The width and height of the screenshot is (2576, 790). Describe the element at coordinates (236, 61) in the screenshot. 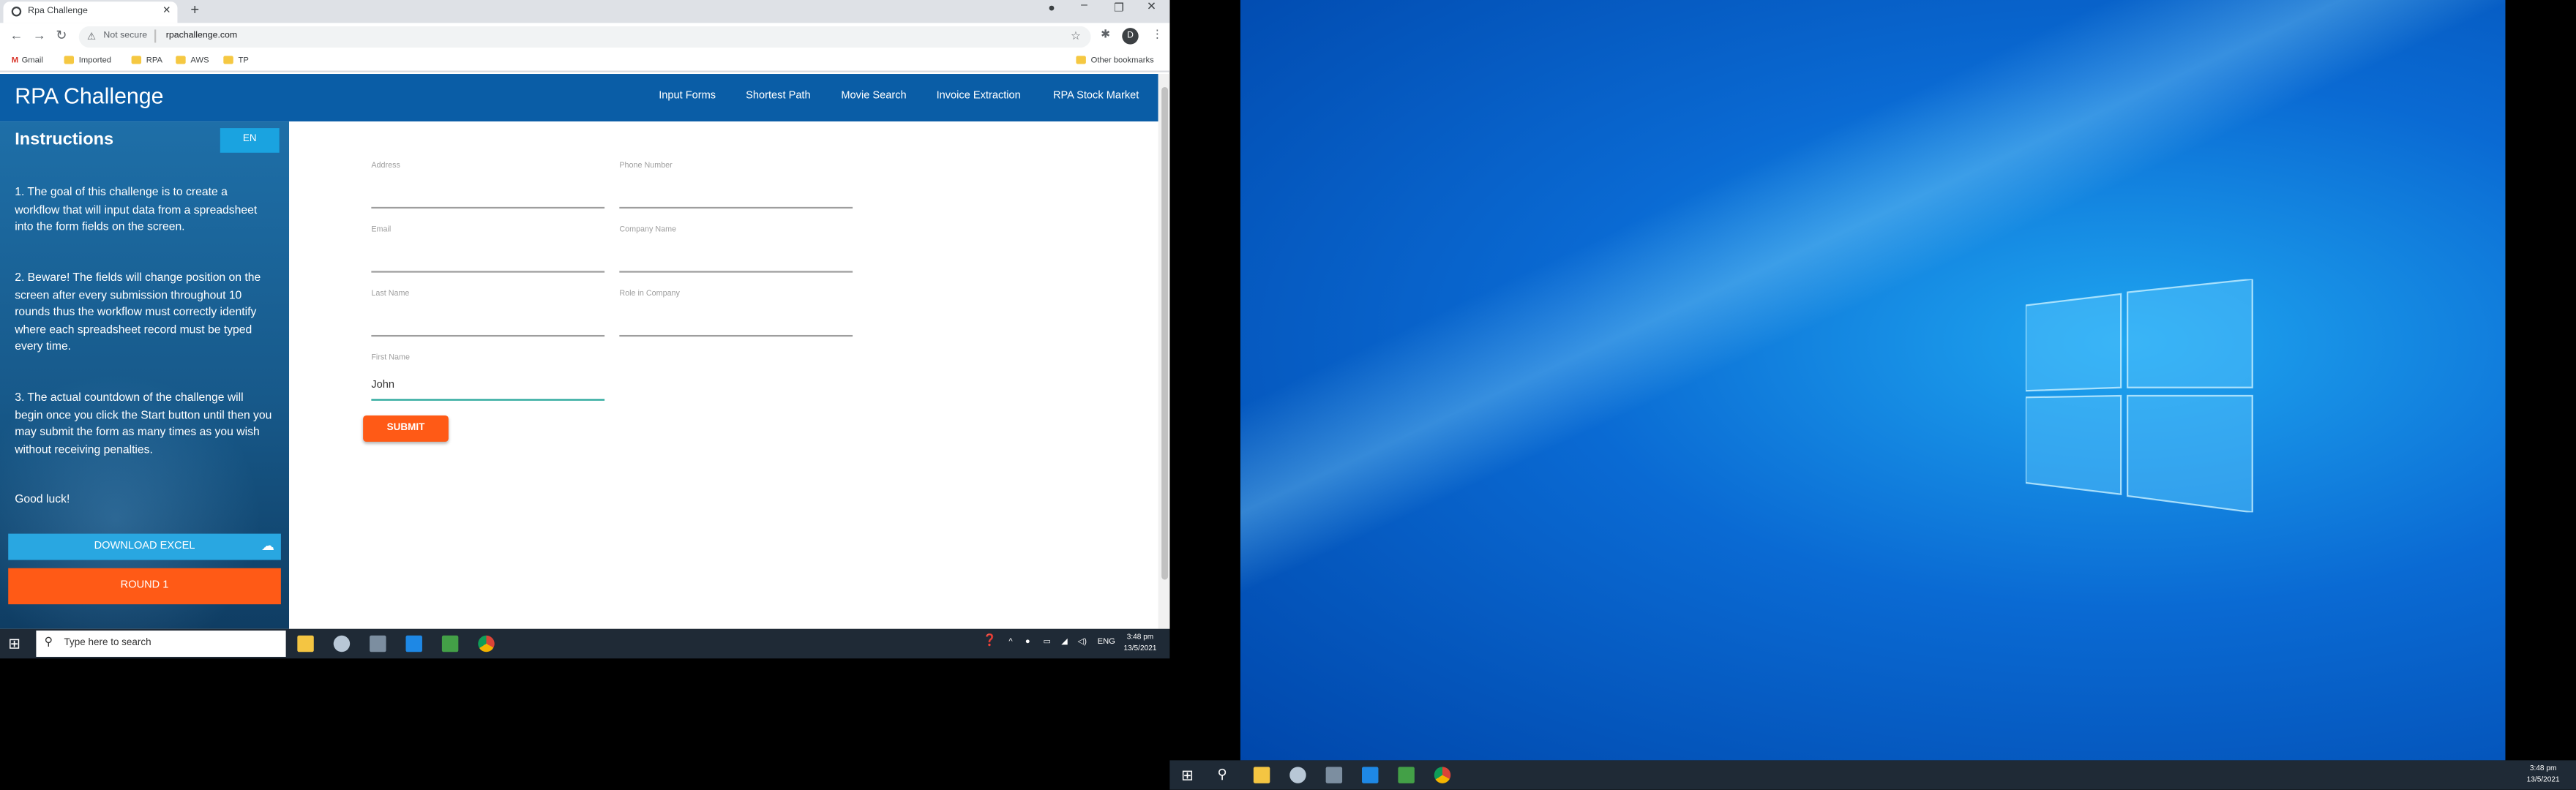

I see `bookmark-tp: TP` at that location.